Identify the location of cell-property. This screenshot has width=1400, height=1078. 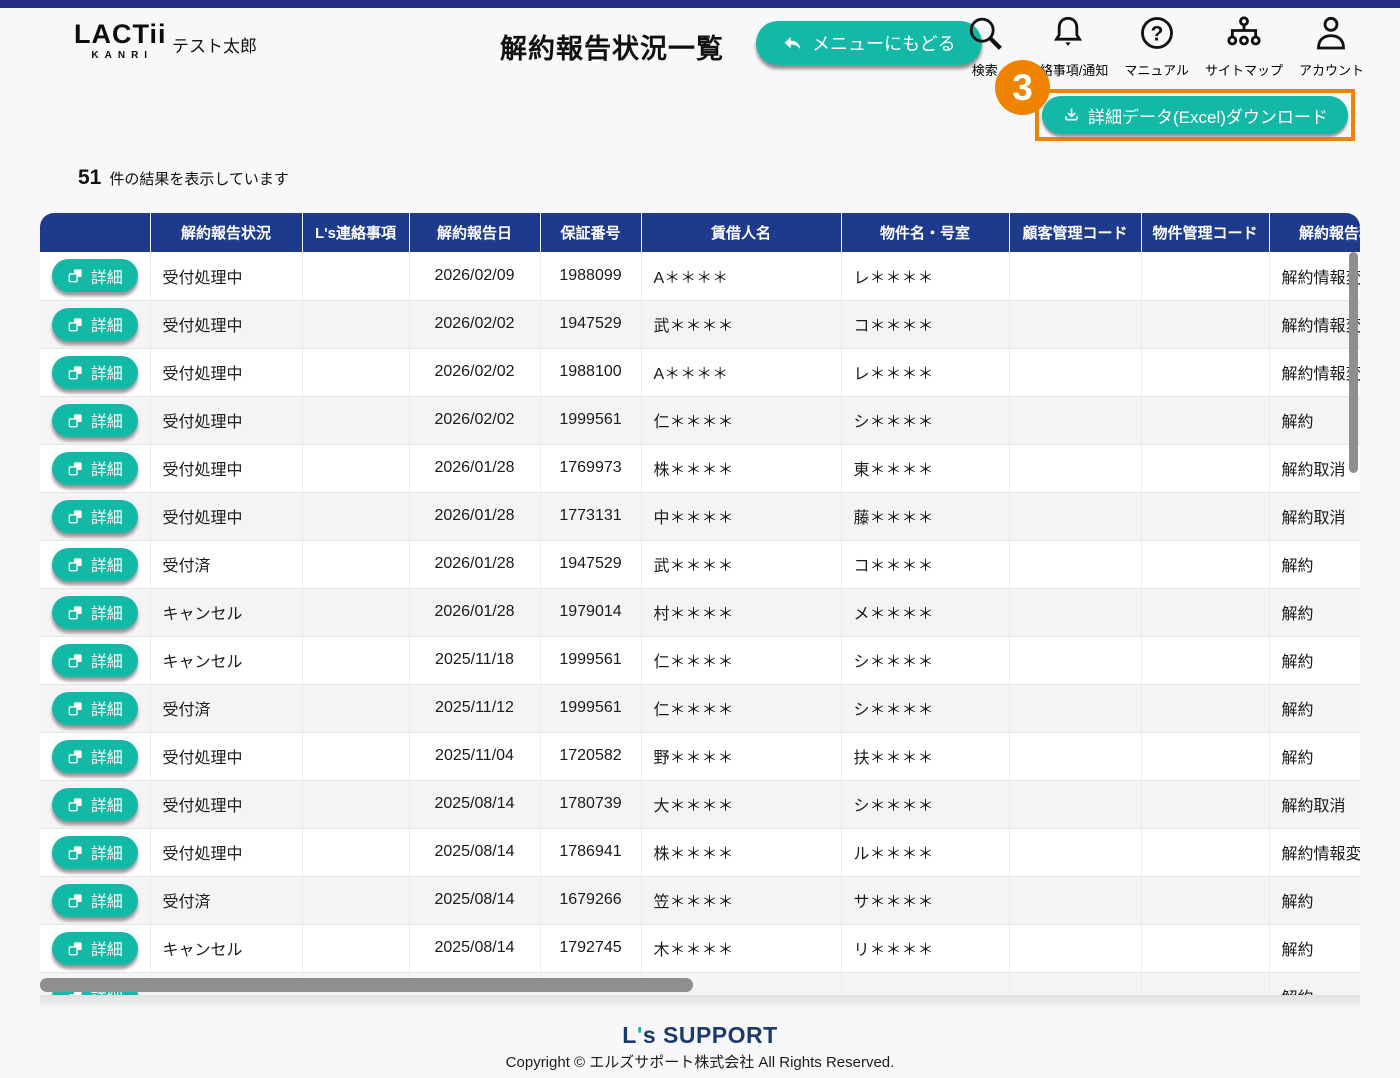
(925, 983).